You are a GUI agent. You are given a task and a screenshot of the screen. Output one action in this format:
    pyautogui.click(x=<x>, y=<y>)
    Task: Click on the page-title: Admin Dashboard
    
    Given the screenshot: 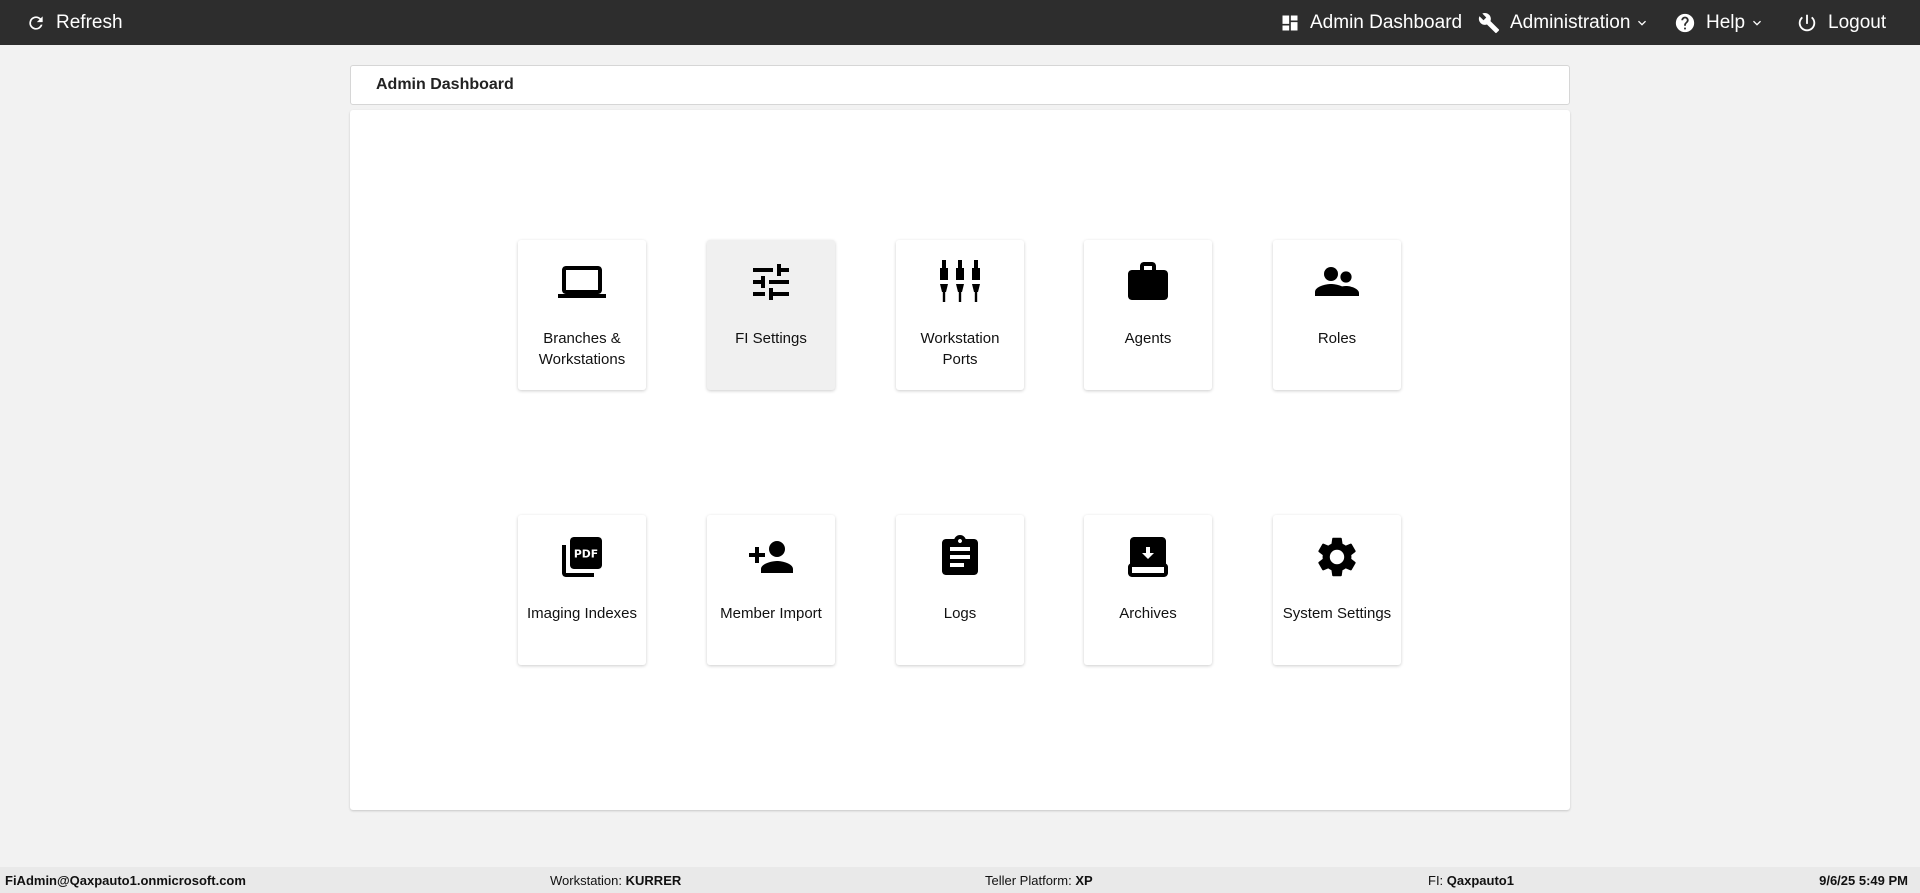 What is the action you would take?
    pyautogui.click(x=445, y=84)
    